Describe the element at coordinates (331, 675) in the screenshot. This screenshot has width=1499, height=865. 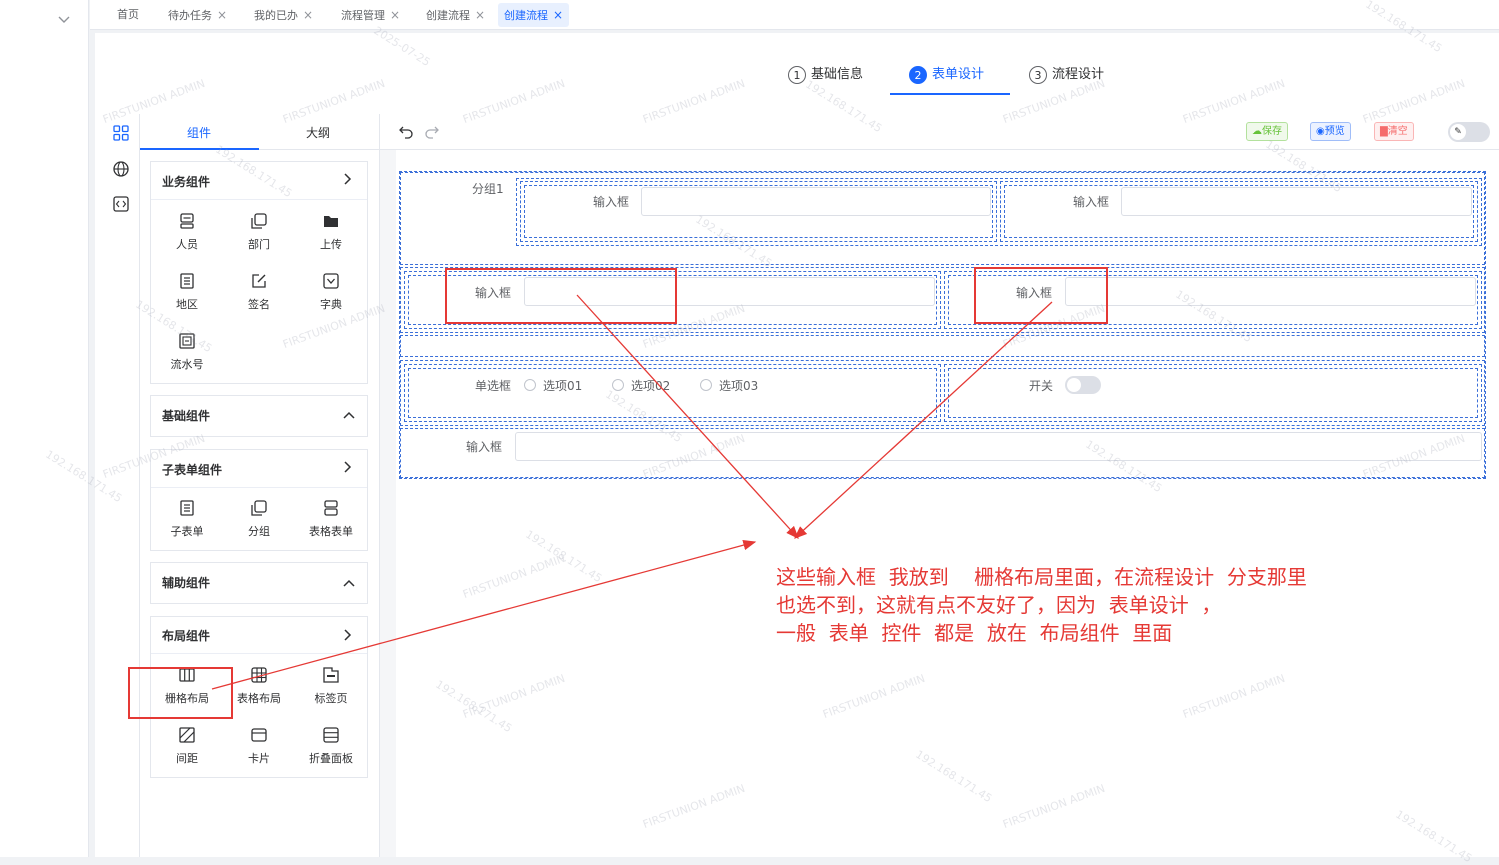
I see `tabs-icon` at that location.